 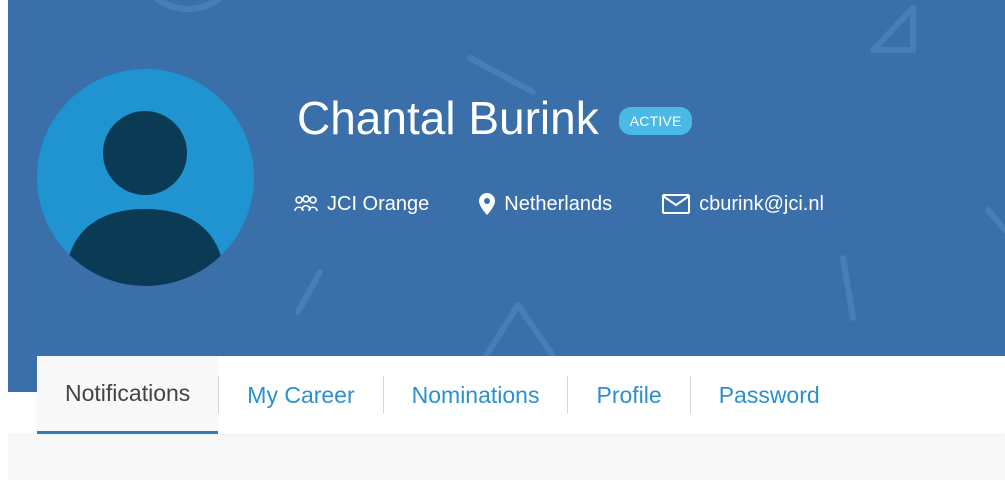 I want to click on profile-meta: JCI Orange Netherlands cburink@jci.nl, so click(x=559, y=204).